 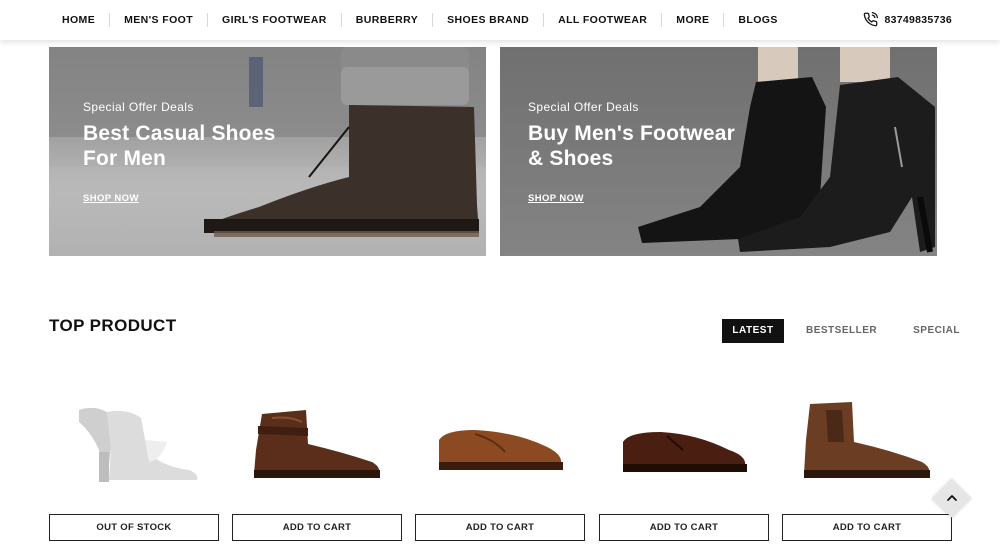 I want to click on banner-headline-line: Buy Men's Footwear, so click(x=631, y=133).